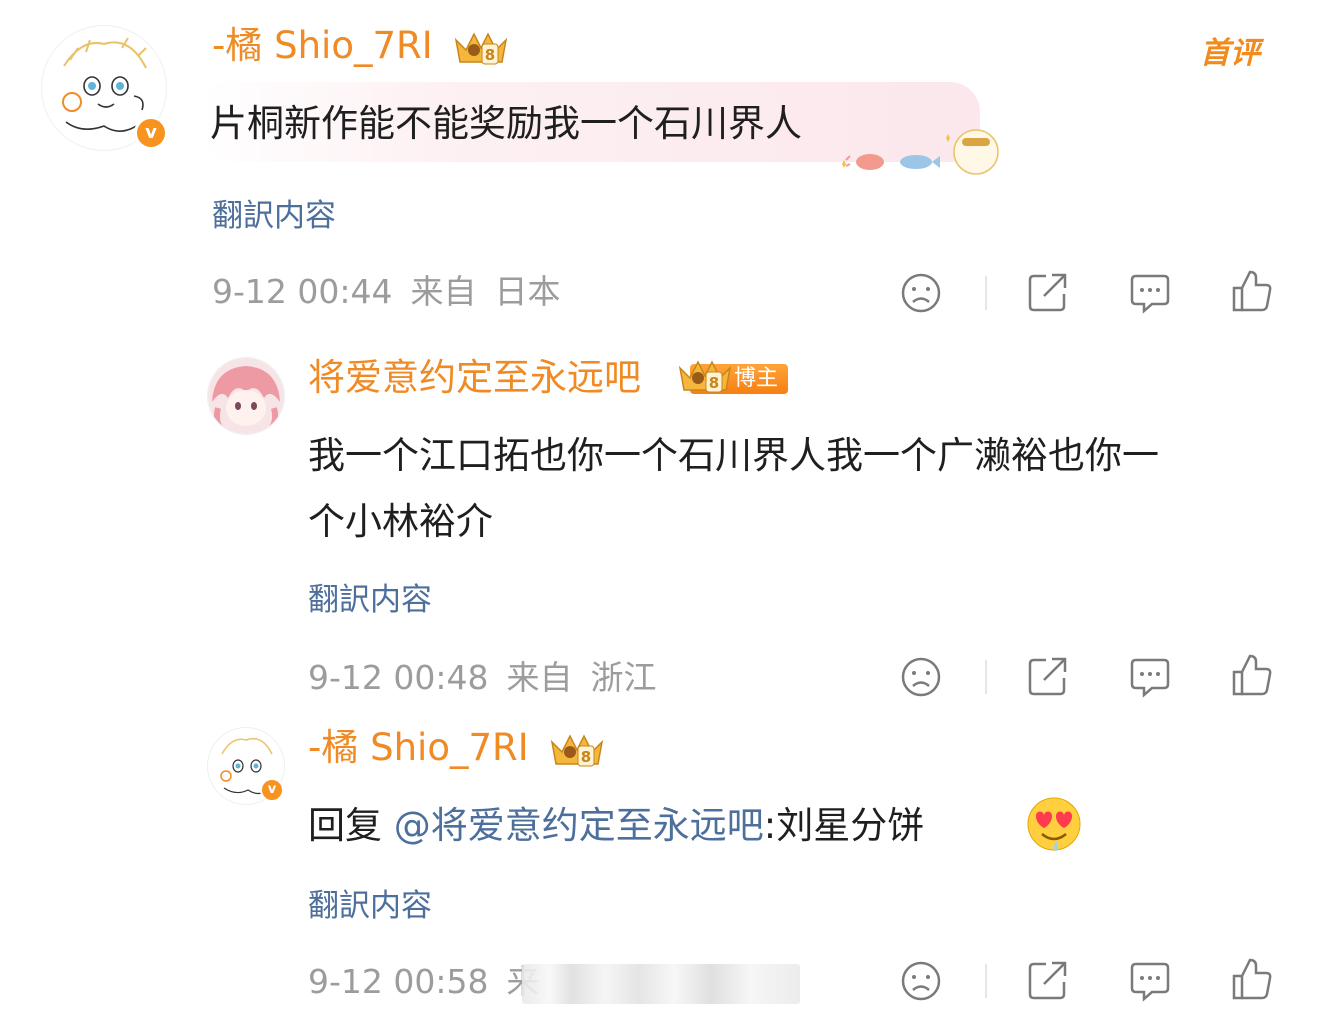 This screenshot has height=1020, width=1320. What do you see at coordinates (351, 825) in the screenshot?
I see `reply-prefix: 回复` at bounding box center [351, 825].